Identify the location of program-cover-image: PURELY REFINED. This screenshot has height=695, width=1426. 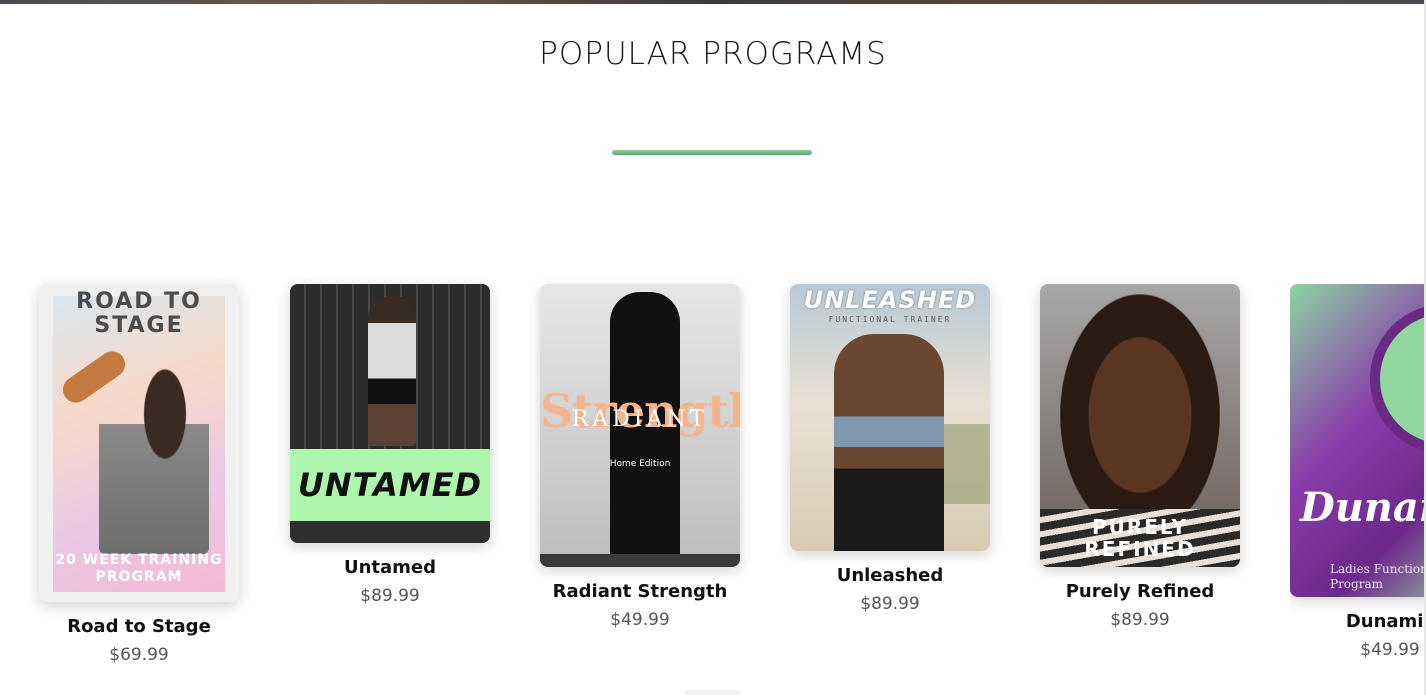
(1140, 425).